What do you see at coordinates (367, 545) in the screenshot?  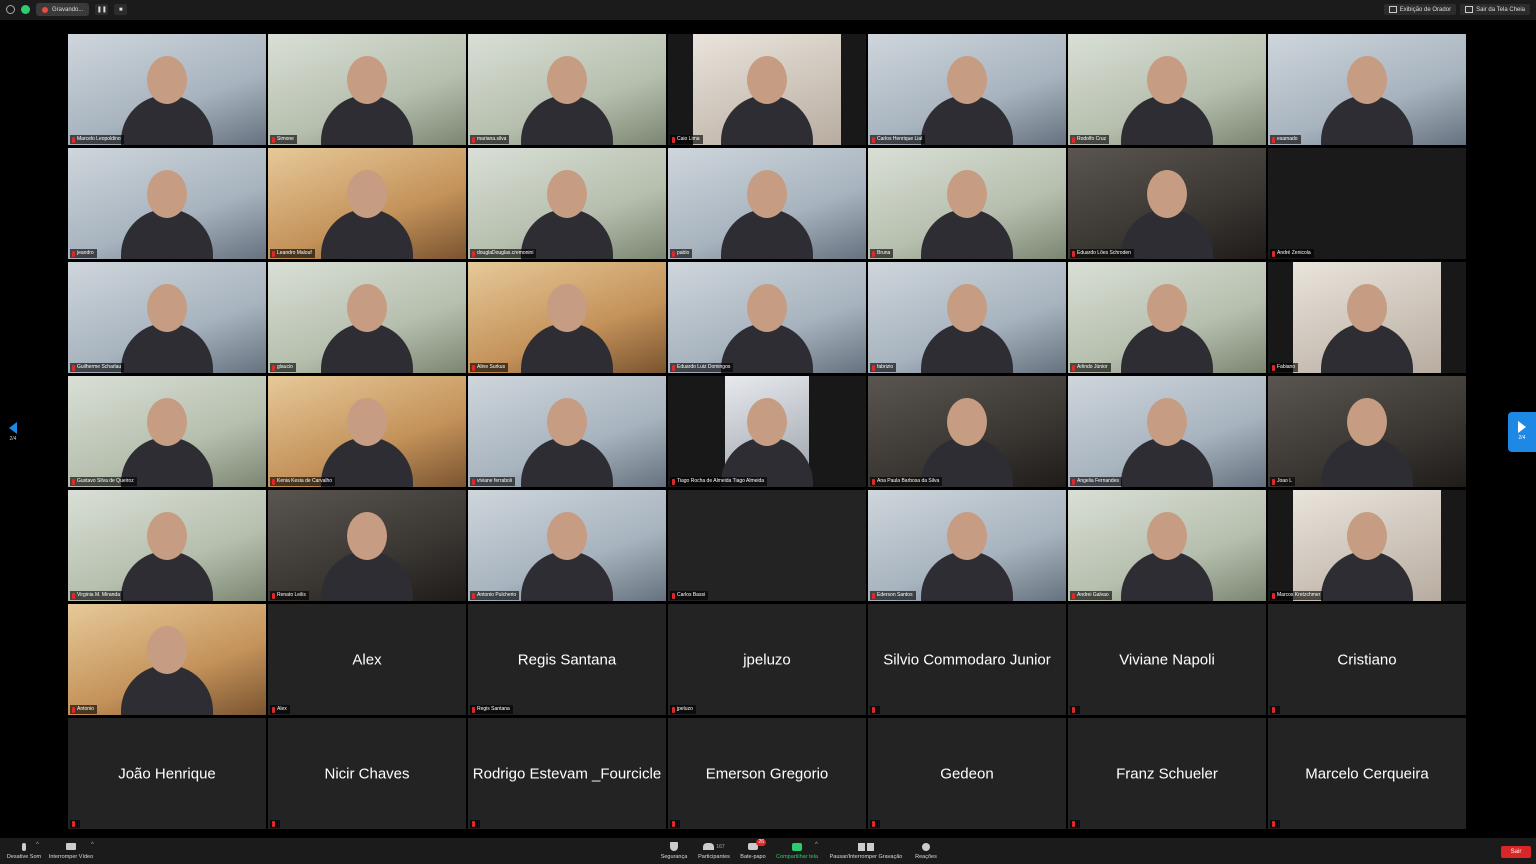 I see `participant-tile: Renato Leilis` at bounding box center [367, 545].